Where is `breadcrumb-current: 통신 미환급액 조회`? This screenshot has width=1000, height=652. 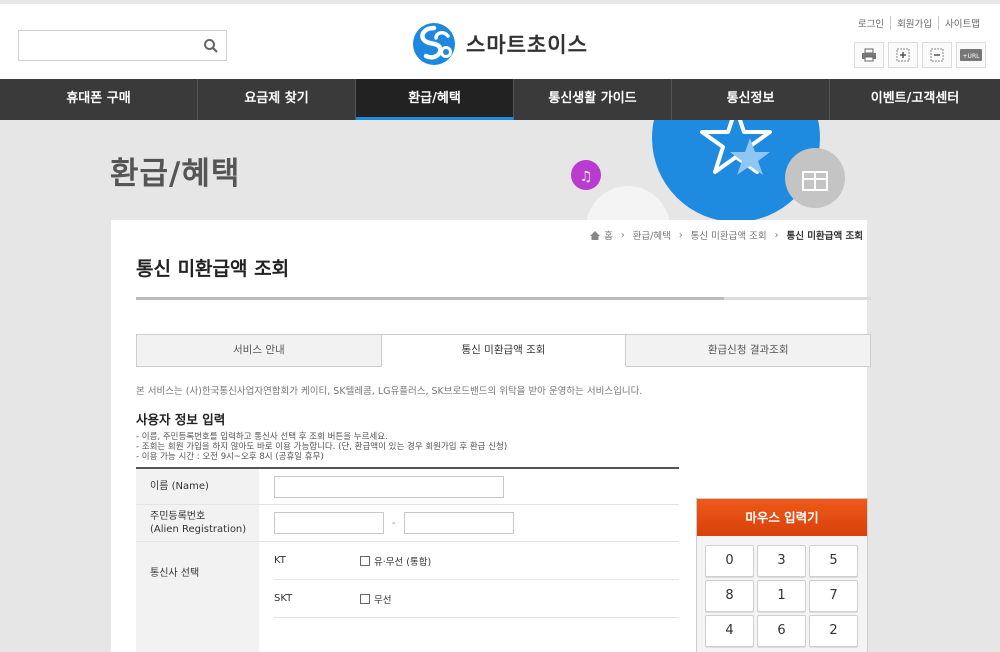 breadcrumb-current: 통신 미환급액 조회 is located at coordinates (824, 236).